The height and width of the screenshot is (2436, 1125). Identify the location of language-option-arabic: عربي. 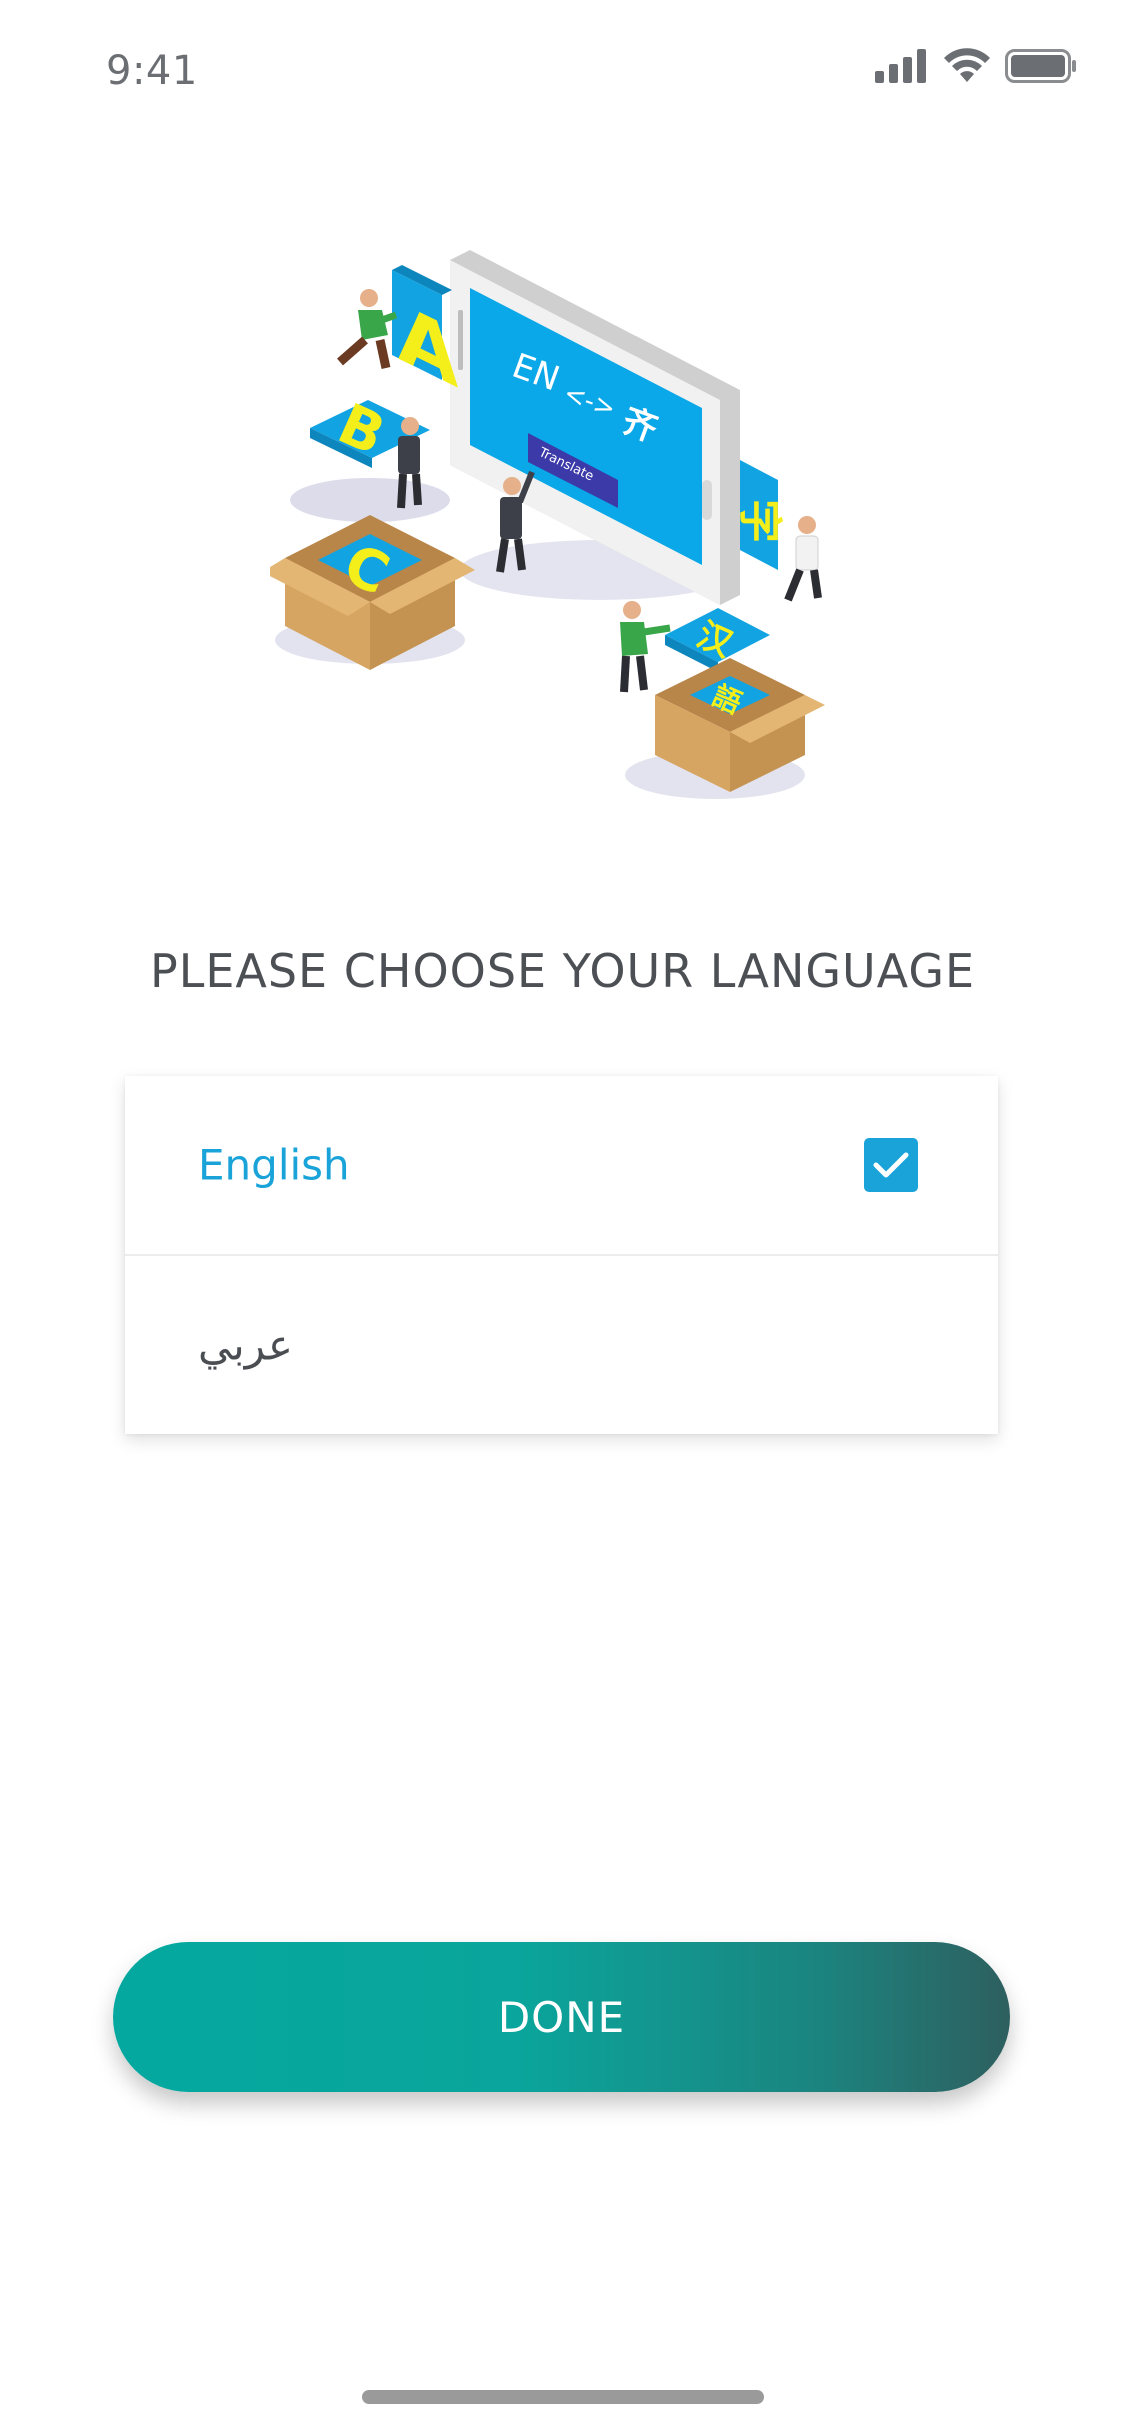
(561, 1344).